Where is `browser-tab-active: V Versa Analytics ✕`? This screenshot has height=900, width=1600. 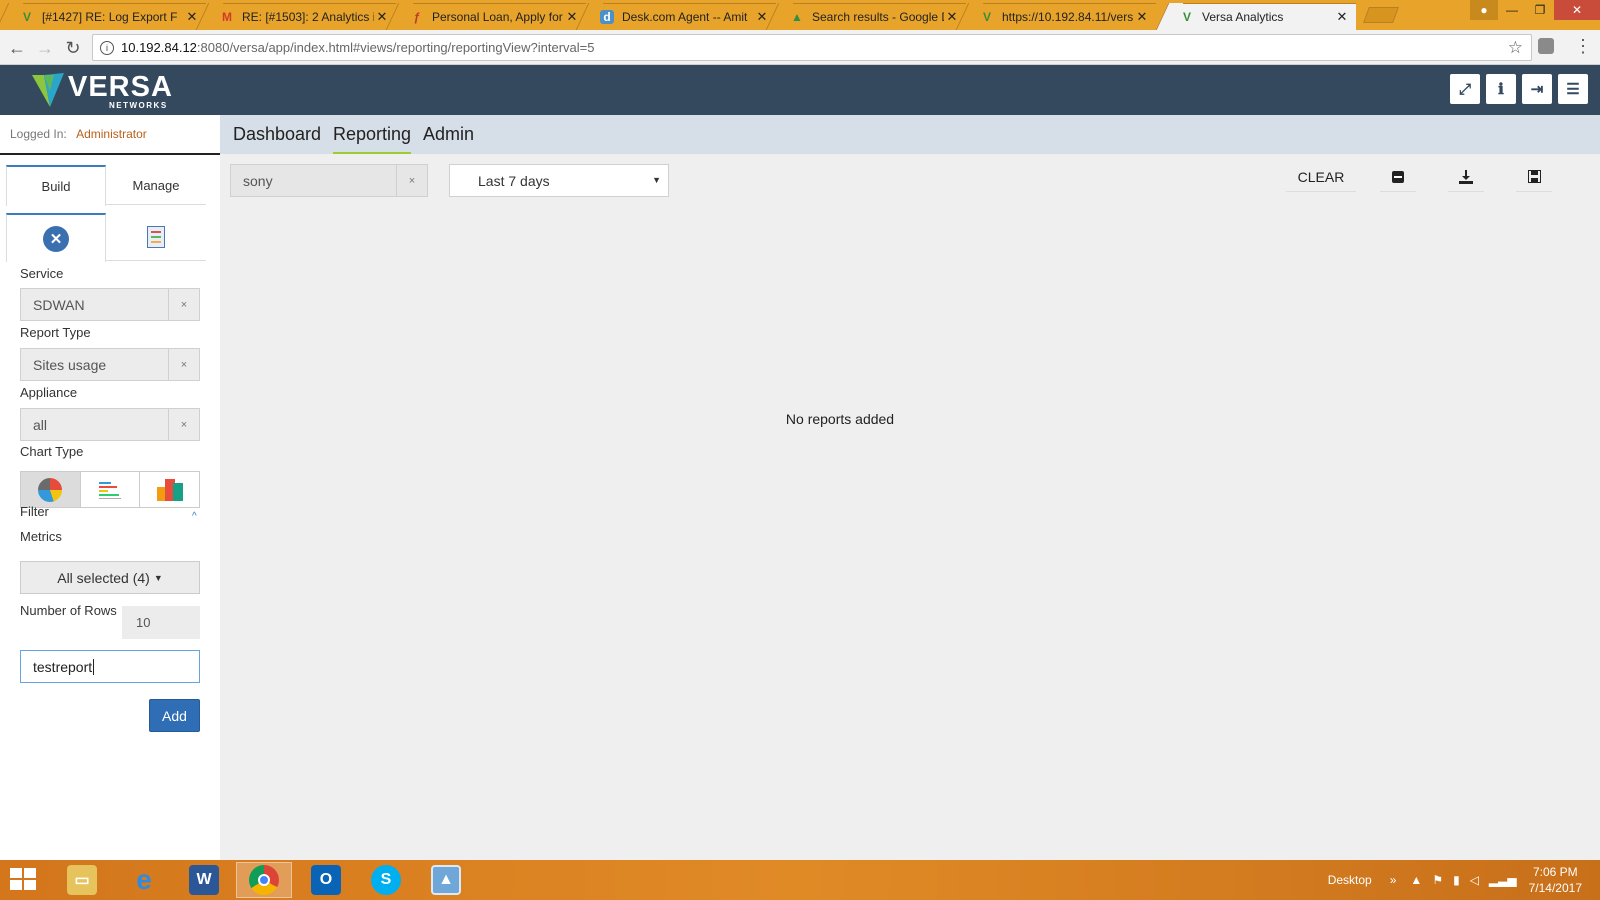
browser-tab-active: V Versa Analytics ✕ is located at coordinates (1263, 16).